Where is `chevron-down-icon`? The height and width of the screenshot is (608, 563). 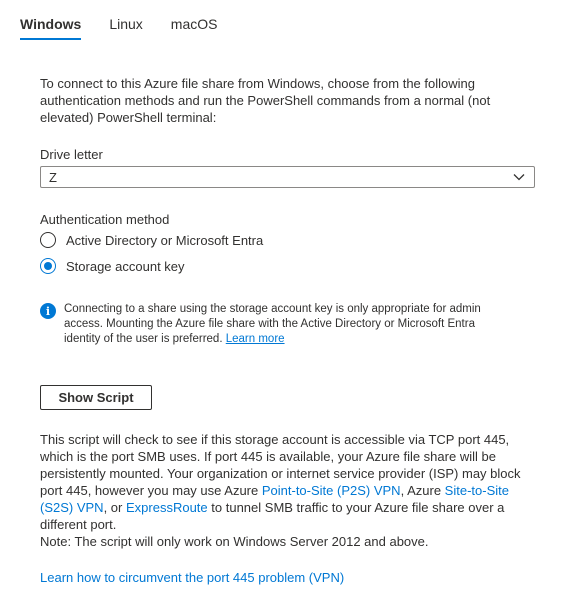 chevron-down-icon is located at coordinates (519, 177).